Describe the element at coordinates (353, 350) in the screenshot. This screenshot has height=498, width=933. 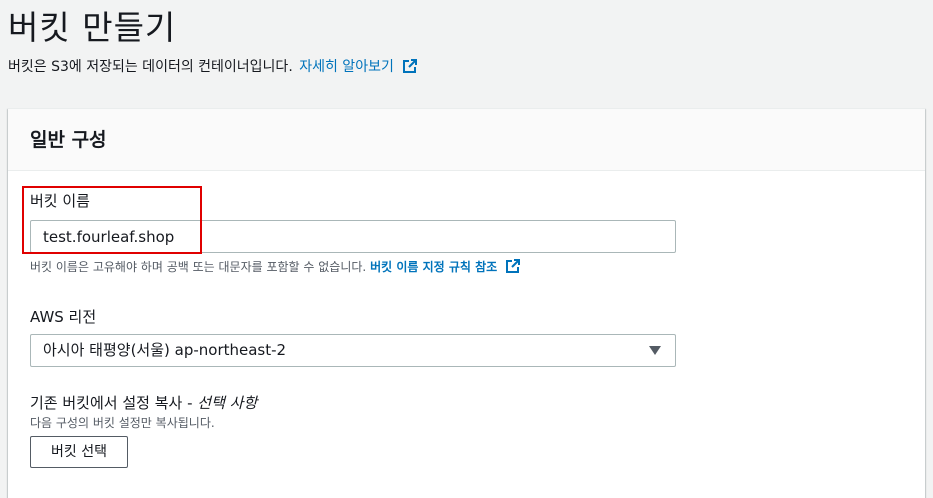
I see `region-select: 아시아 태평양(서울) ap-northeast-2` at that location.